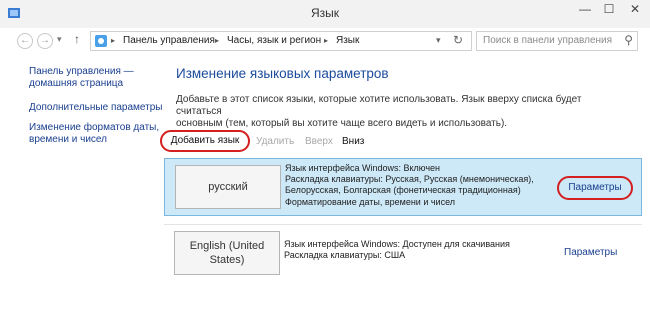  I want to click on options-link-english: Параметры, so click(590, 252).